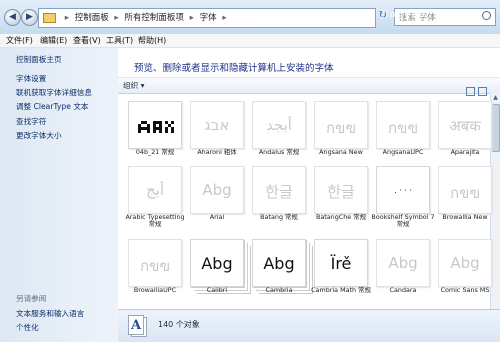 This screenshot has width=500, height=342. What do you see at coordinates (154, 18) in the screenshot?
I see `breadcrumb-all-items: 所有控制面板项` at bounding box center [154, 18].